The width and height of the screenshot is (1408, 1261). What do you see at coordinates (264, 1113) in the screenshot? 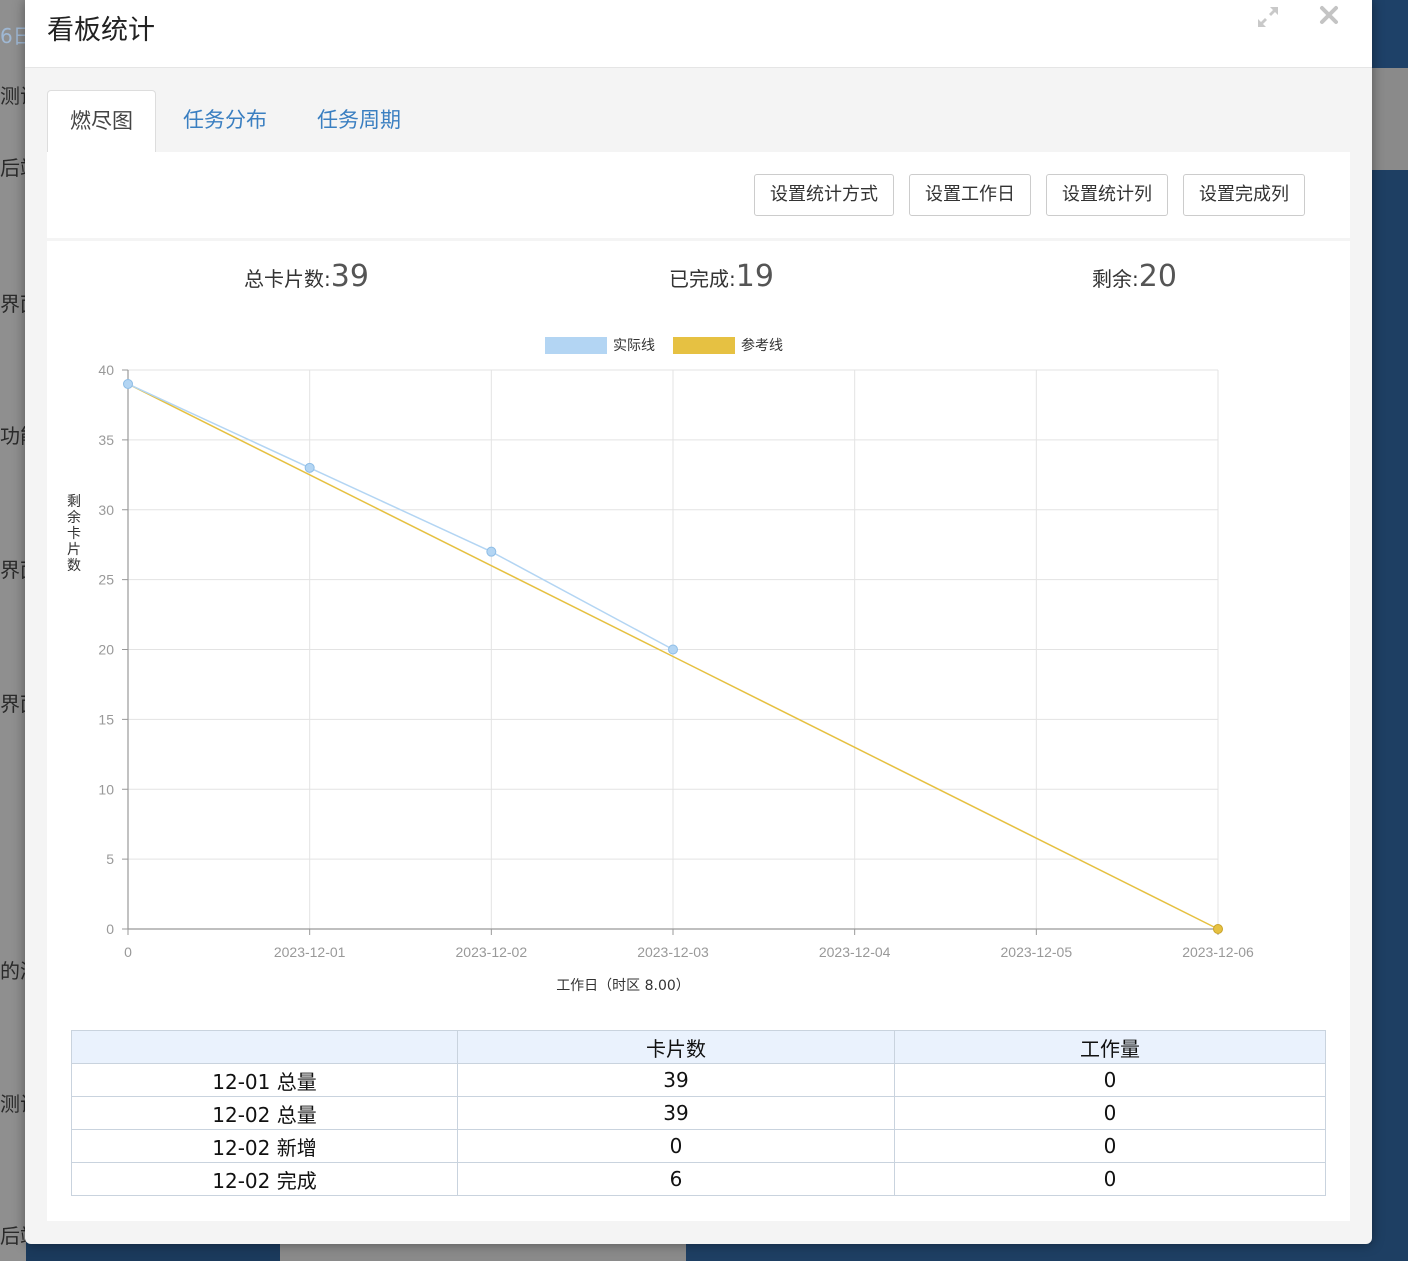
I see `table-cell: 12-02 总量` at bounding box center [264, 1113].